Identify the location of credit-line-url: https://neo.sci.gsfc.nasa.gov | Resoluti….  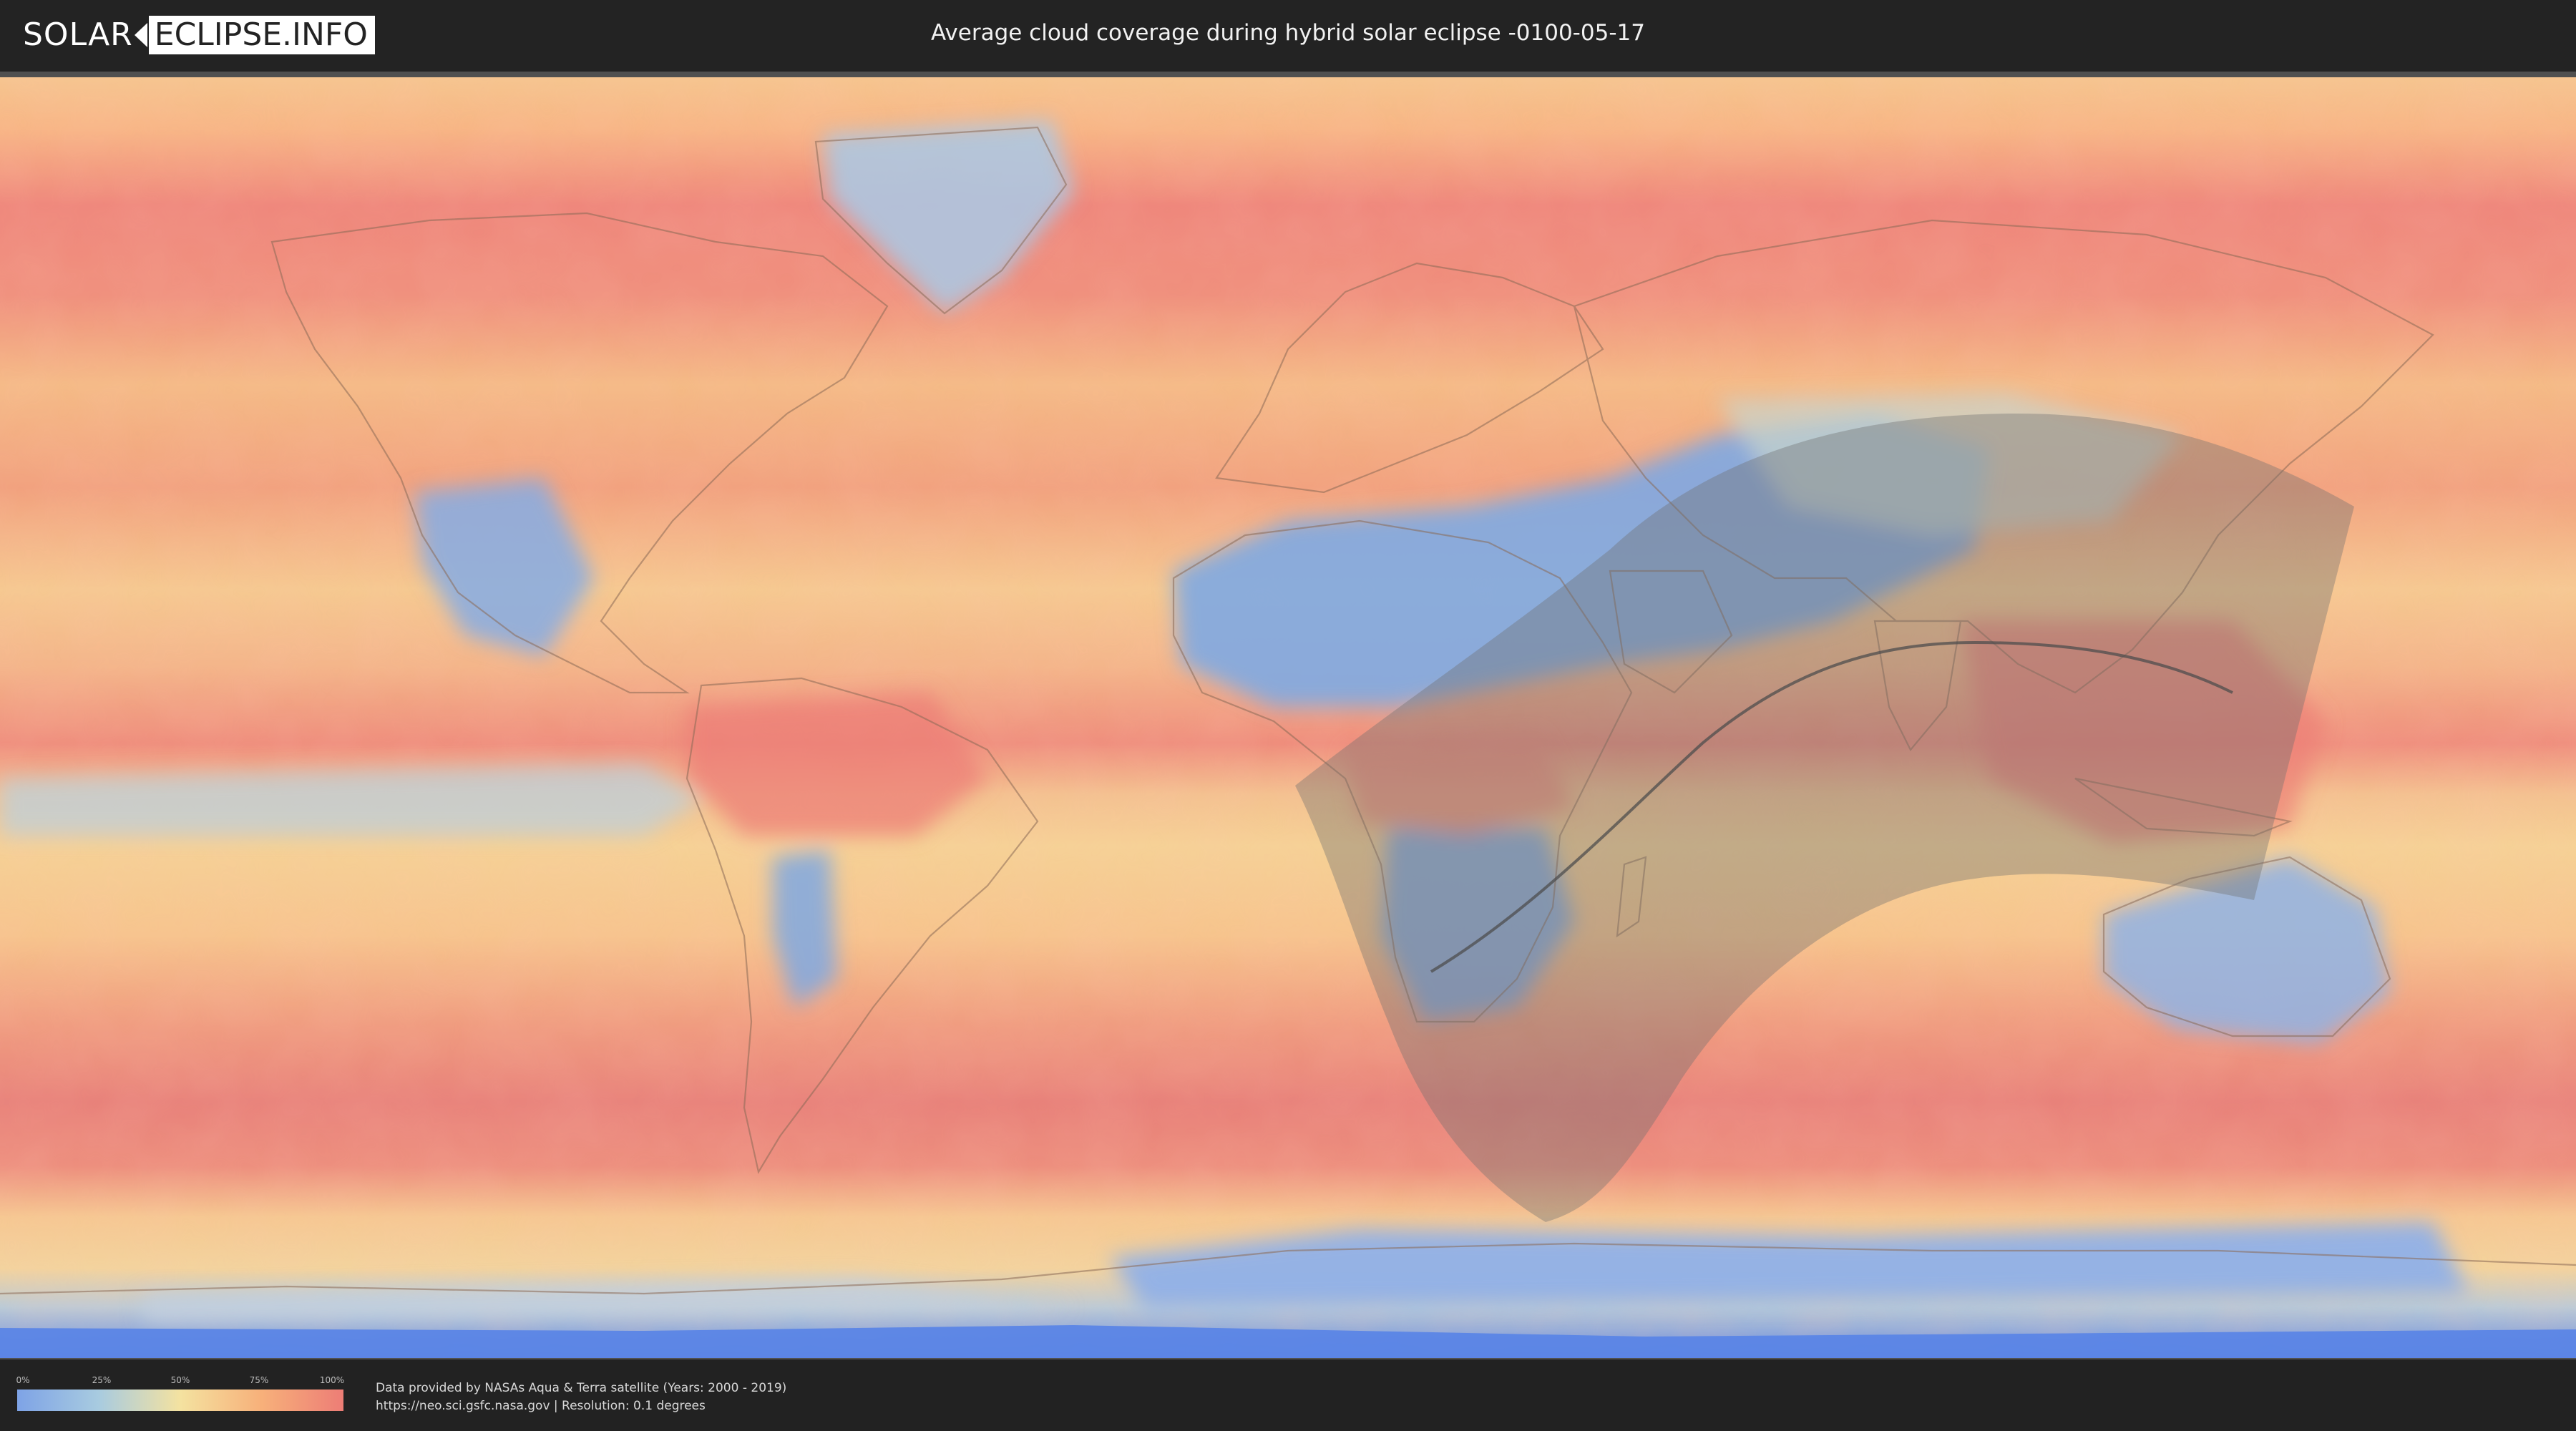
(541, 1406).